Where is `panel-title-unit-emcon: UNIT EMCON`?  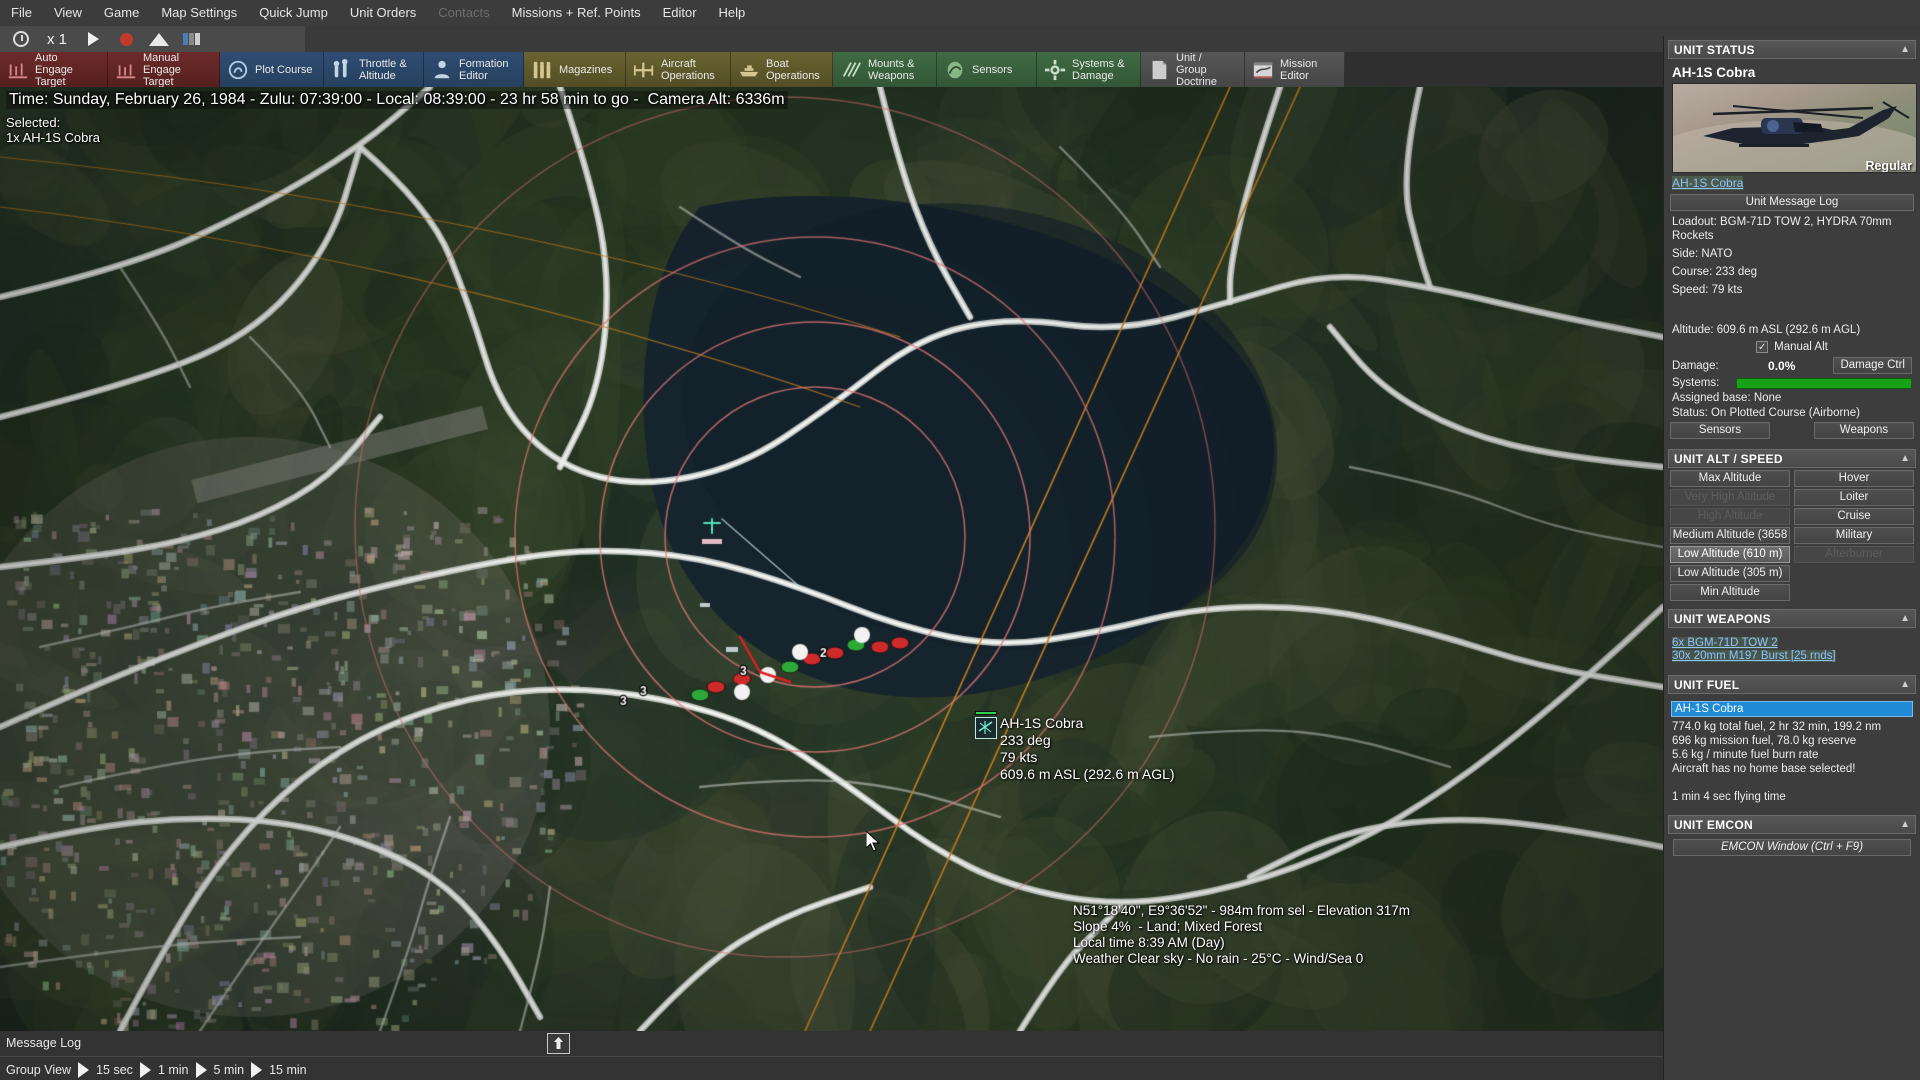
panel-title-unit-emcon: UNIT EMCON is located at coordinates (1713, 824).